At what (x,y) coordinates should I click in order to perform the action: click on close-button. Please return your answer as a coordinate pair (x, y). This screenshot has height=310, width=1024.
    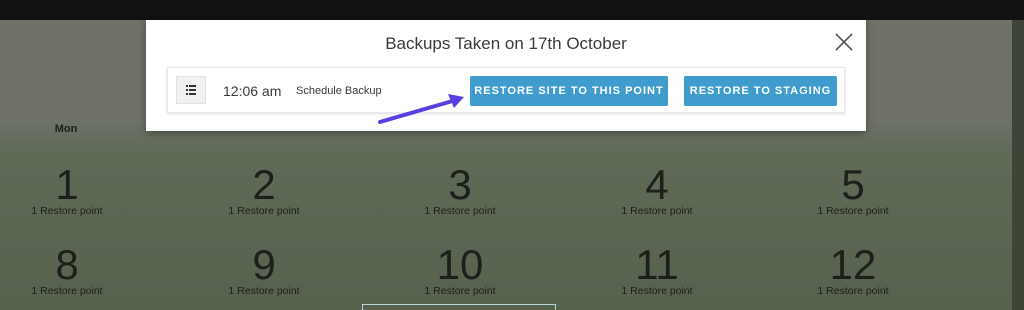
    Looking at the image, I should click on (844, 42).